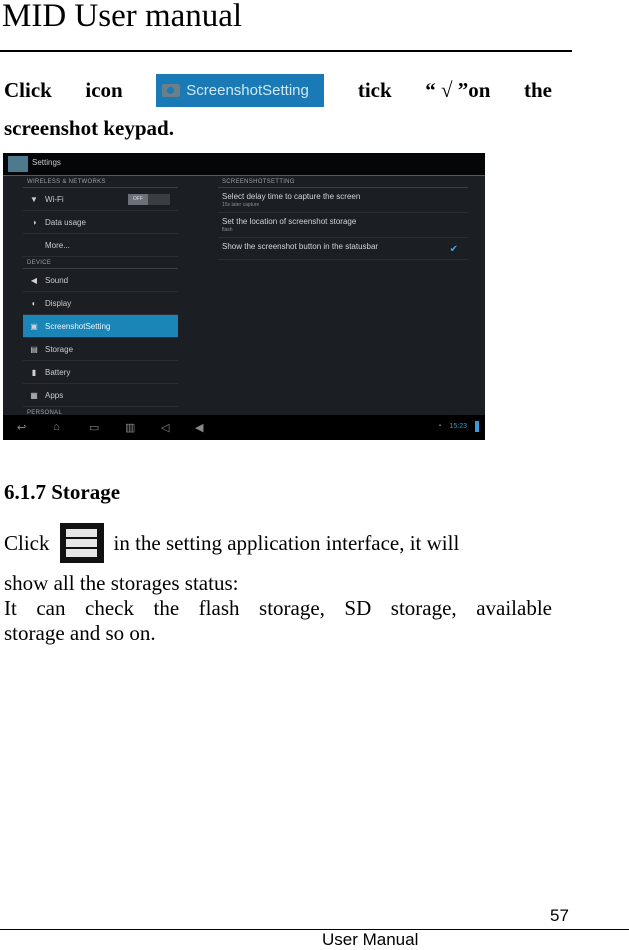  What do you see at coordinates (100, 303) in the screenshot?
I see `settings-item-display: ◐ Display` at bounding box center [100, 303].